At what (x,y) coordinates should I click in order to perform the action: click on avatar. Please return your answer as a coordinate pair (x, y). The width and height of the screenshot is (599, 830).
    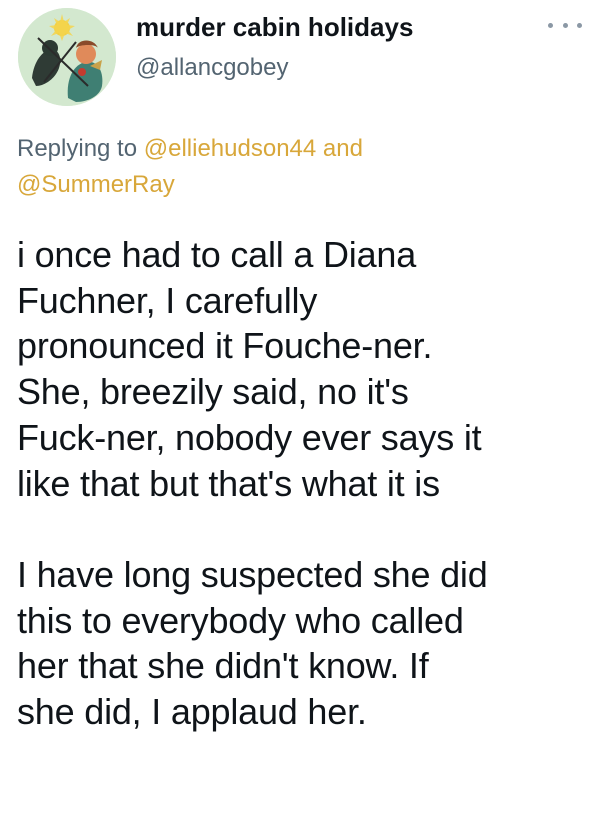
    Looking at the image, I should click on (67, 57).